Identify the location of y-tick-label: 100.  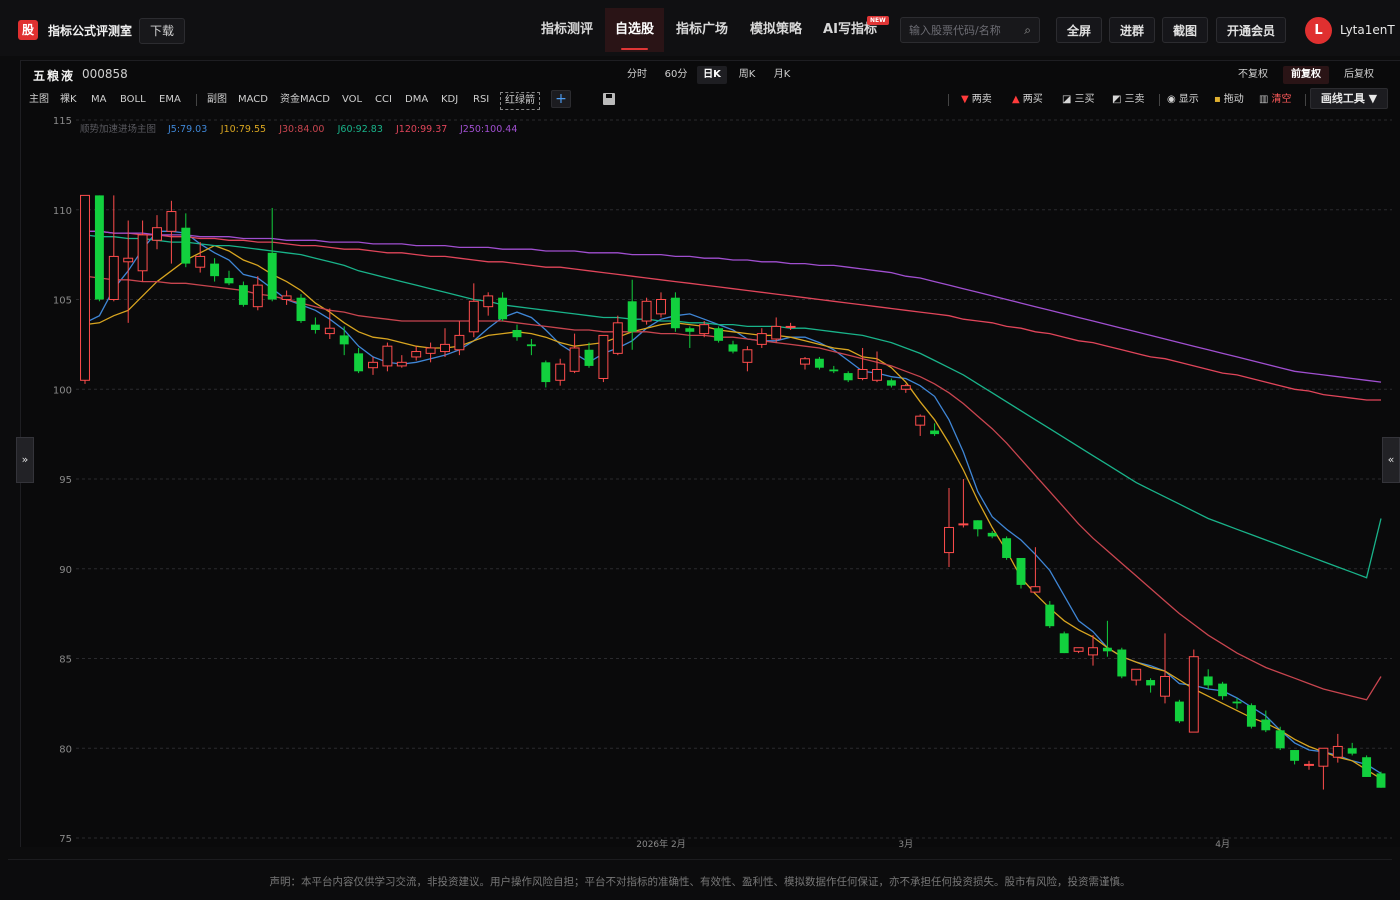
(62, 390).